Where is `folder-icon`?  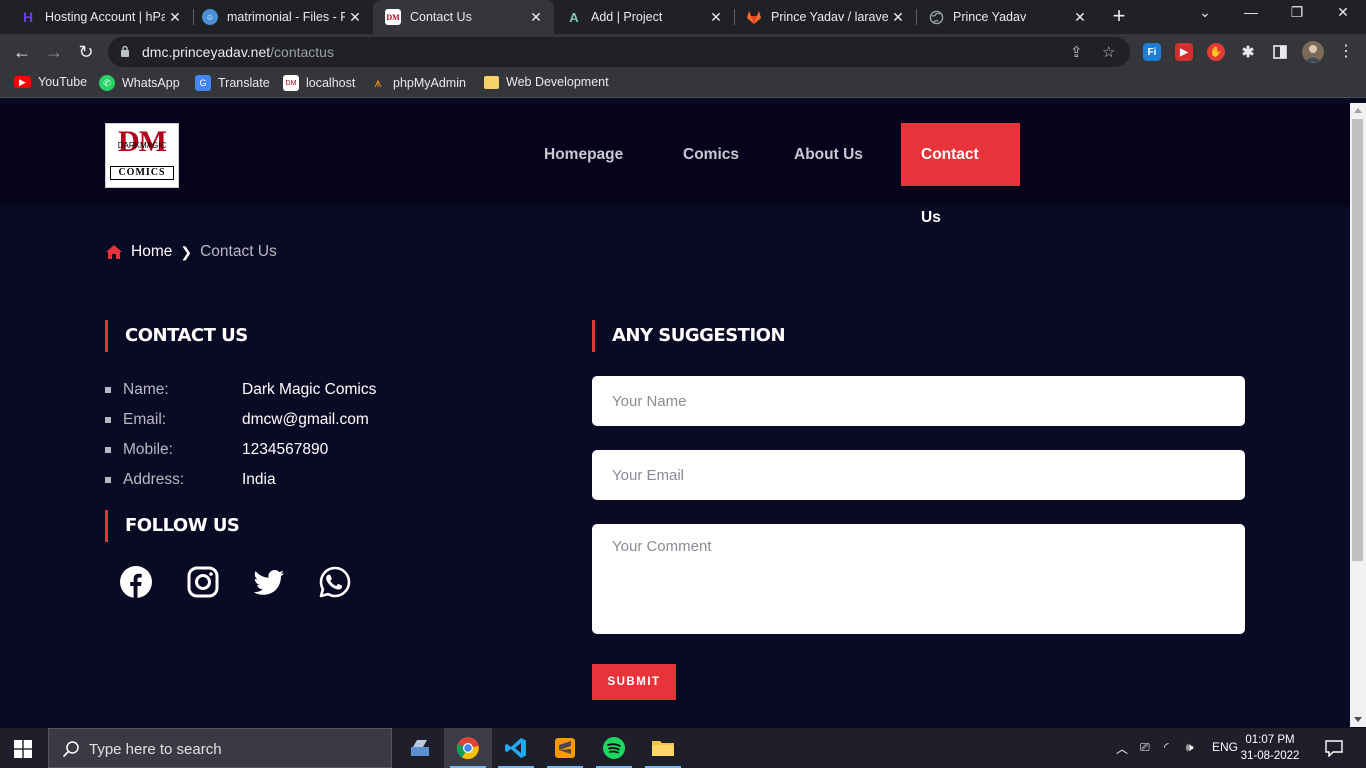
folder-icon is located at coordinates (663, 748).